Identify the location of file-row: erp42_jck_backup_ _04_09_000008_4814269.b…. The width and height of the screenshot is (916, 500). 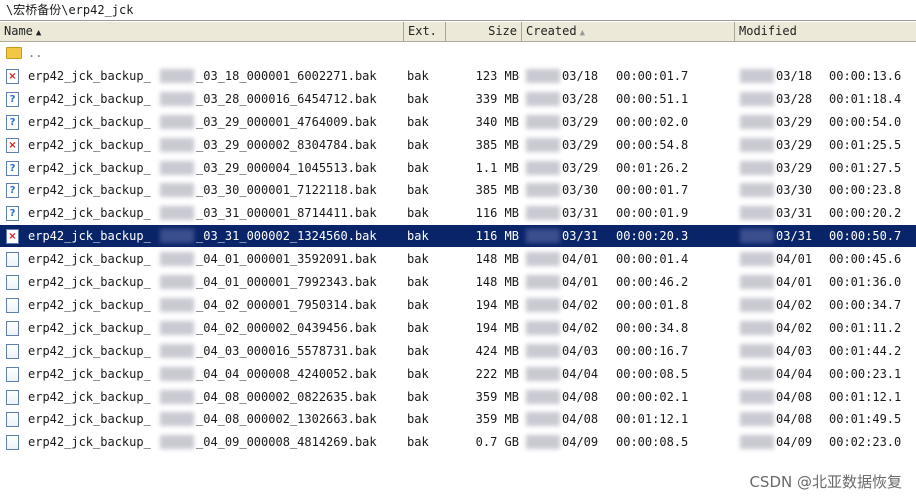
(458, 442).